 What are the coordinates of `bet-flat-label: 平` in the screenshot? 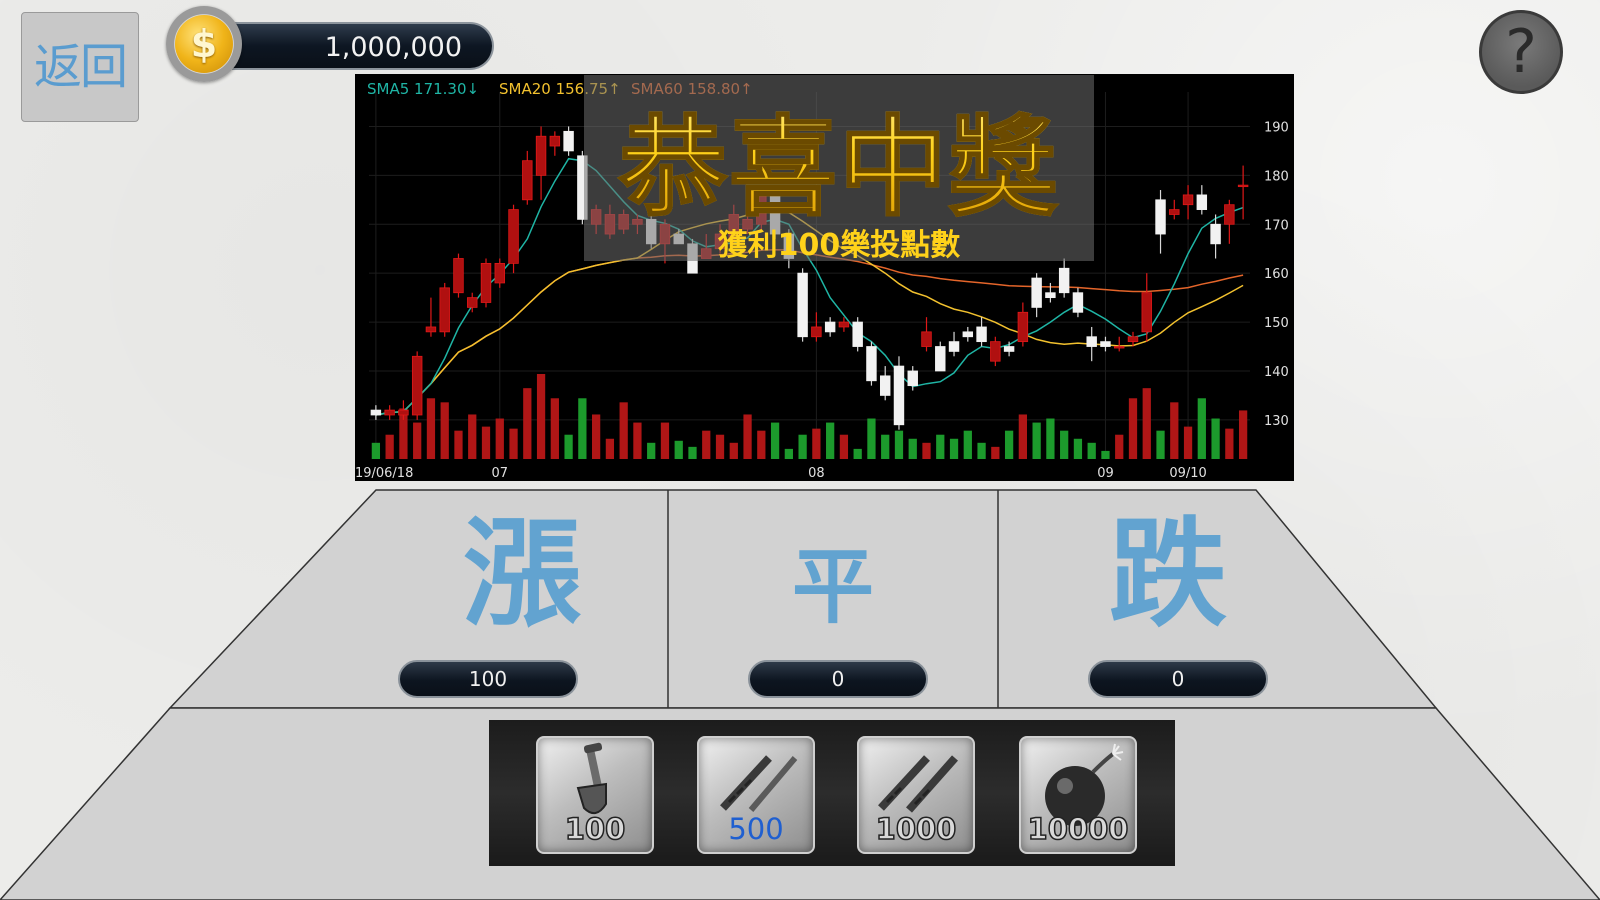 It's located at (832, 587).